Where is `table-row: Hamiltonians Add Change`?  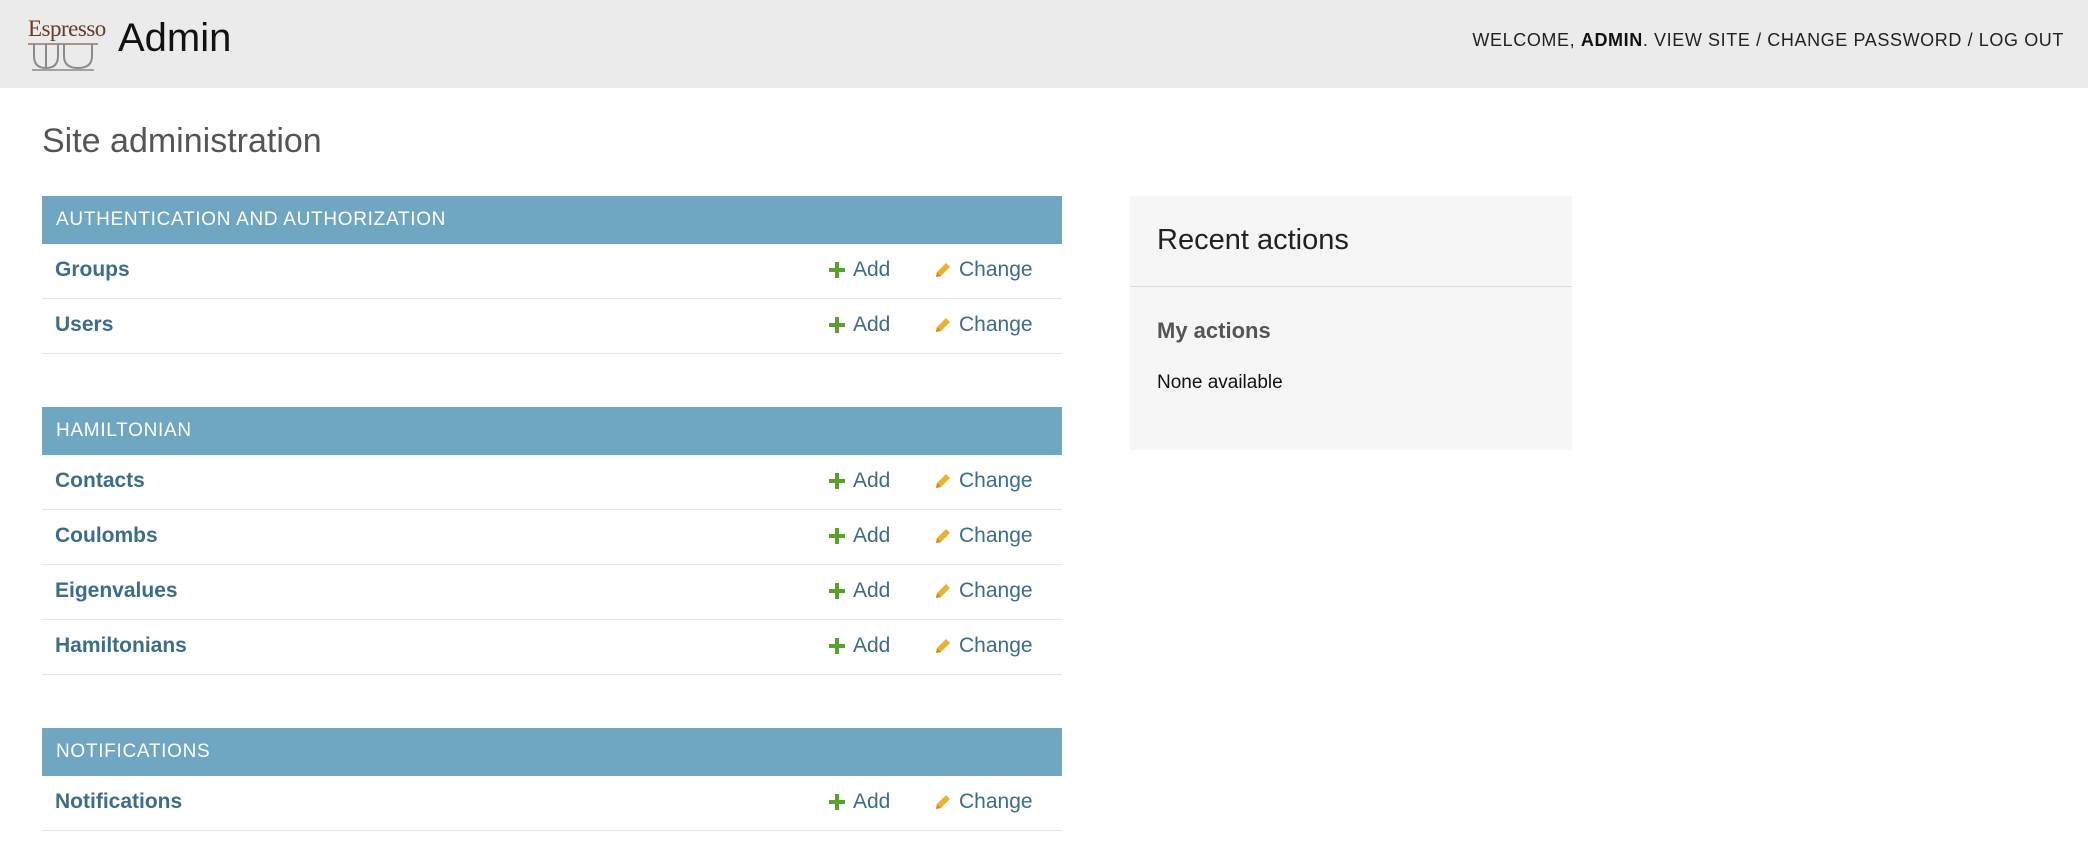
table-row: Hamiltonians Add Change is located at coordinates (552, 647).